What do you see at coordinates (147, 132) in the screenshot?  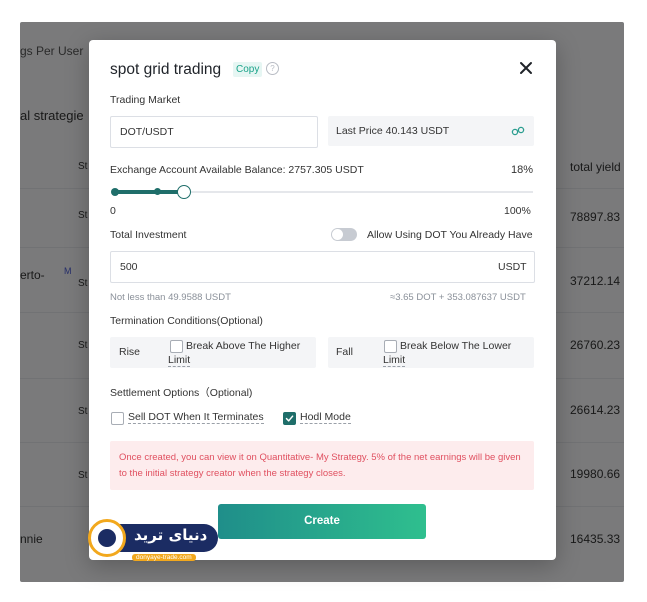 I see `trading-pair-value: DOT/USDT` at bounding box center [147, 132].